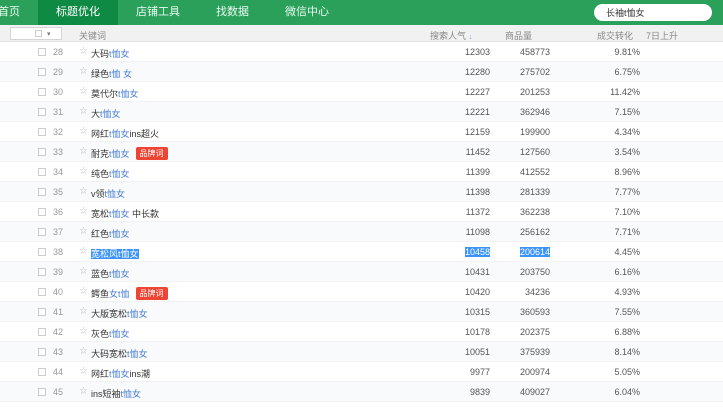 The height and width of the screenshot is (407, 723). What do you see at coordinates (361, 132) in the screenshot?
I see `table-row: 32 ☆ 网红t恤女ins超火 12159 199900 4.34%` at bounding box center [361, 132].